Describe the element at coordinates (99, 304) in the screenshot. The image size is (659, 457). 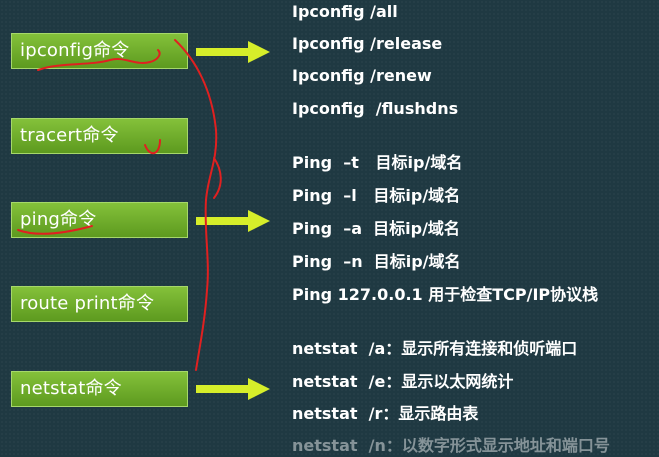
I see `route-print-box: route print命令` at that location.